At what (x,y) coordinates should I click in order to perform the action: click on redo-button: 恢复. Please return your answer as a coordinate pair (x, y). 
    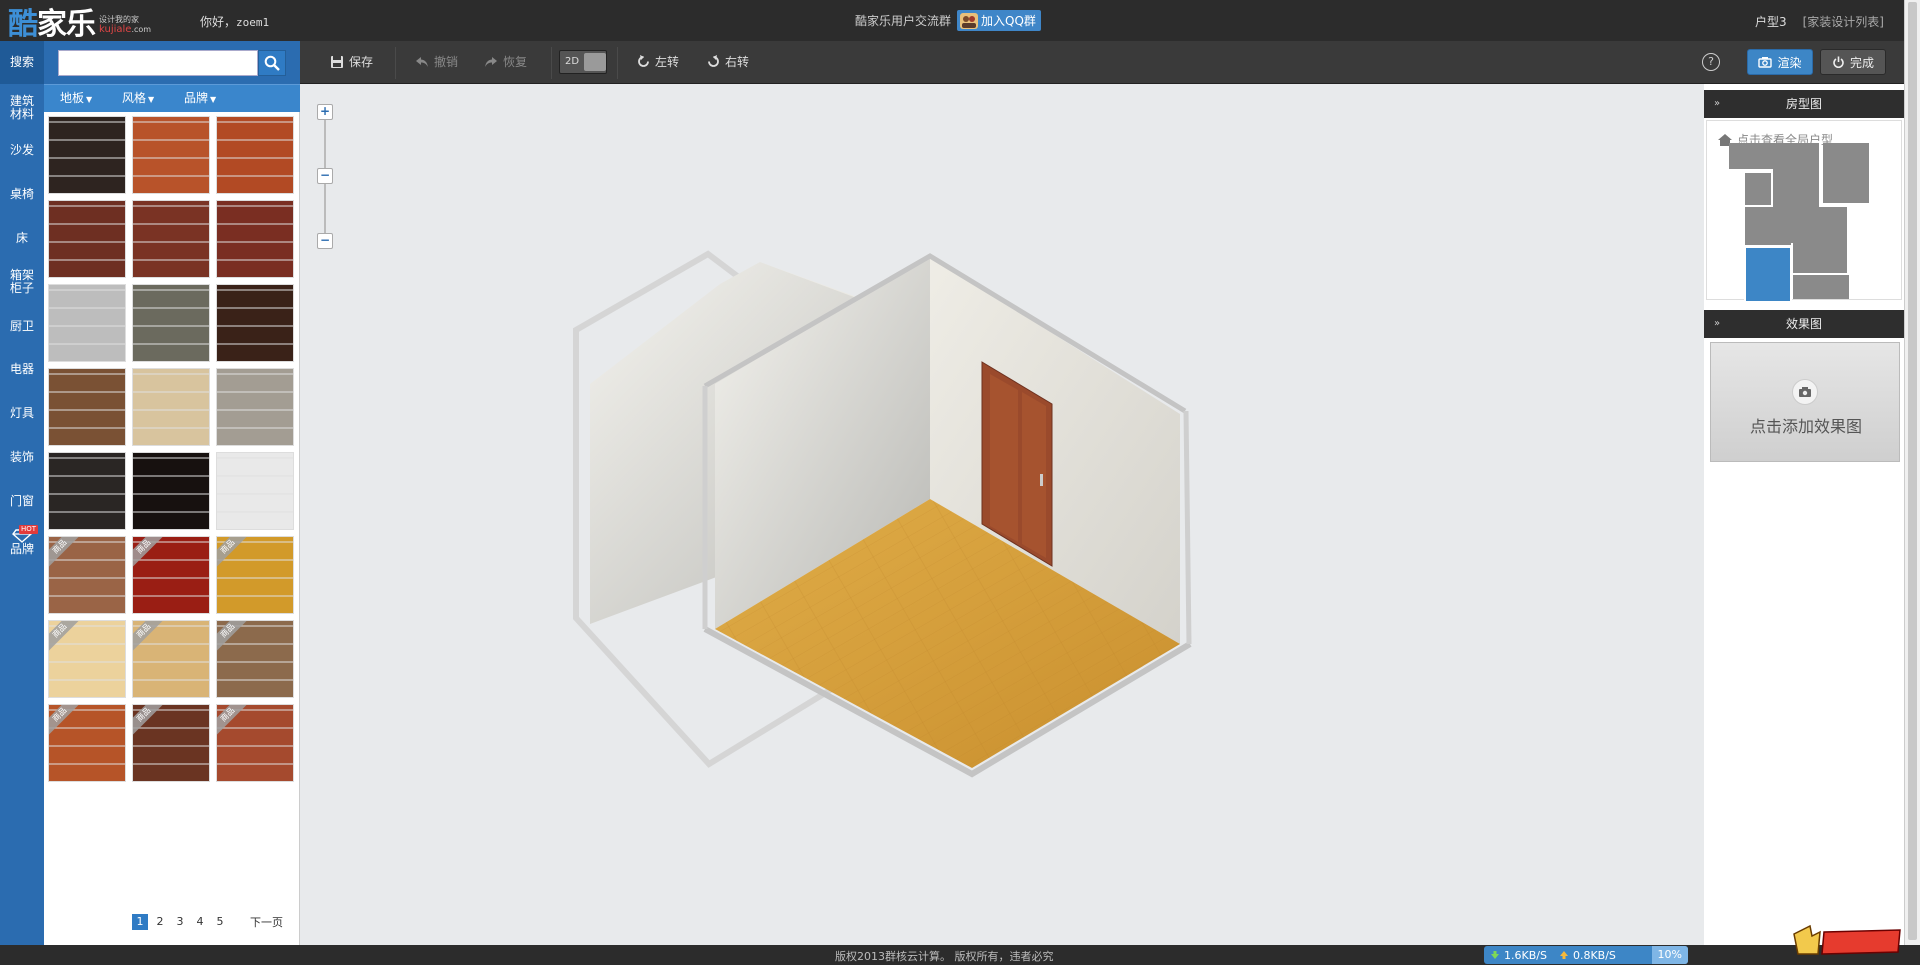
    Looking at the image, I should click on (505, 61).